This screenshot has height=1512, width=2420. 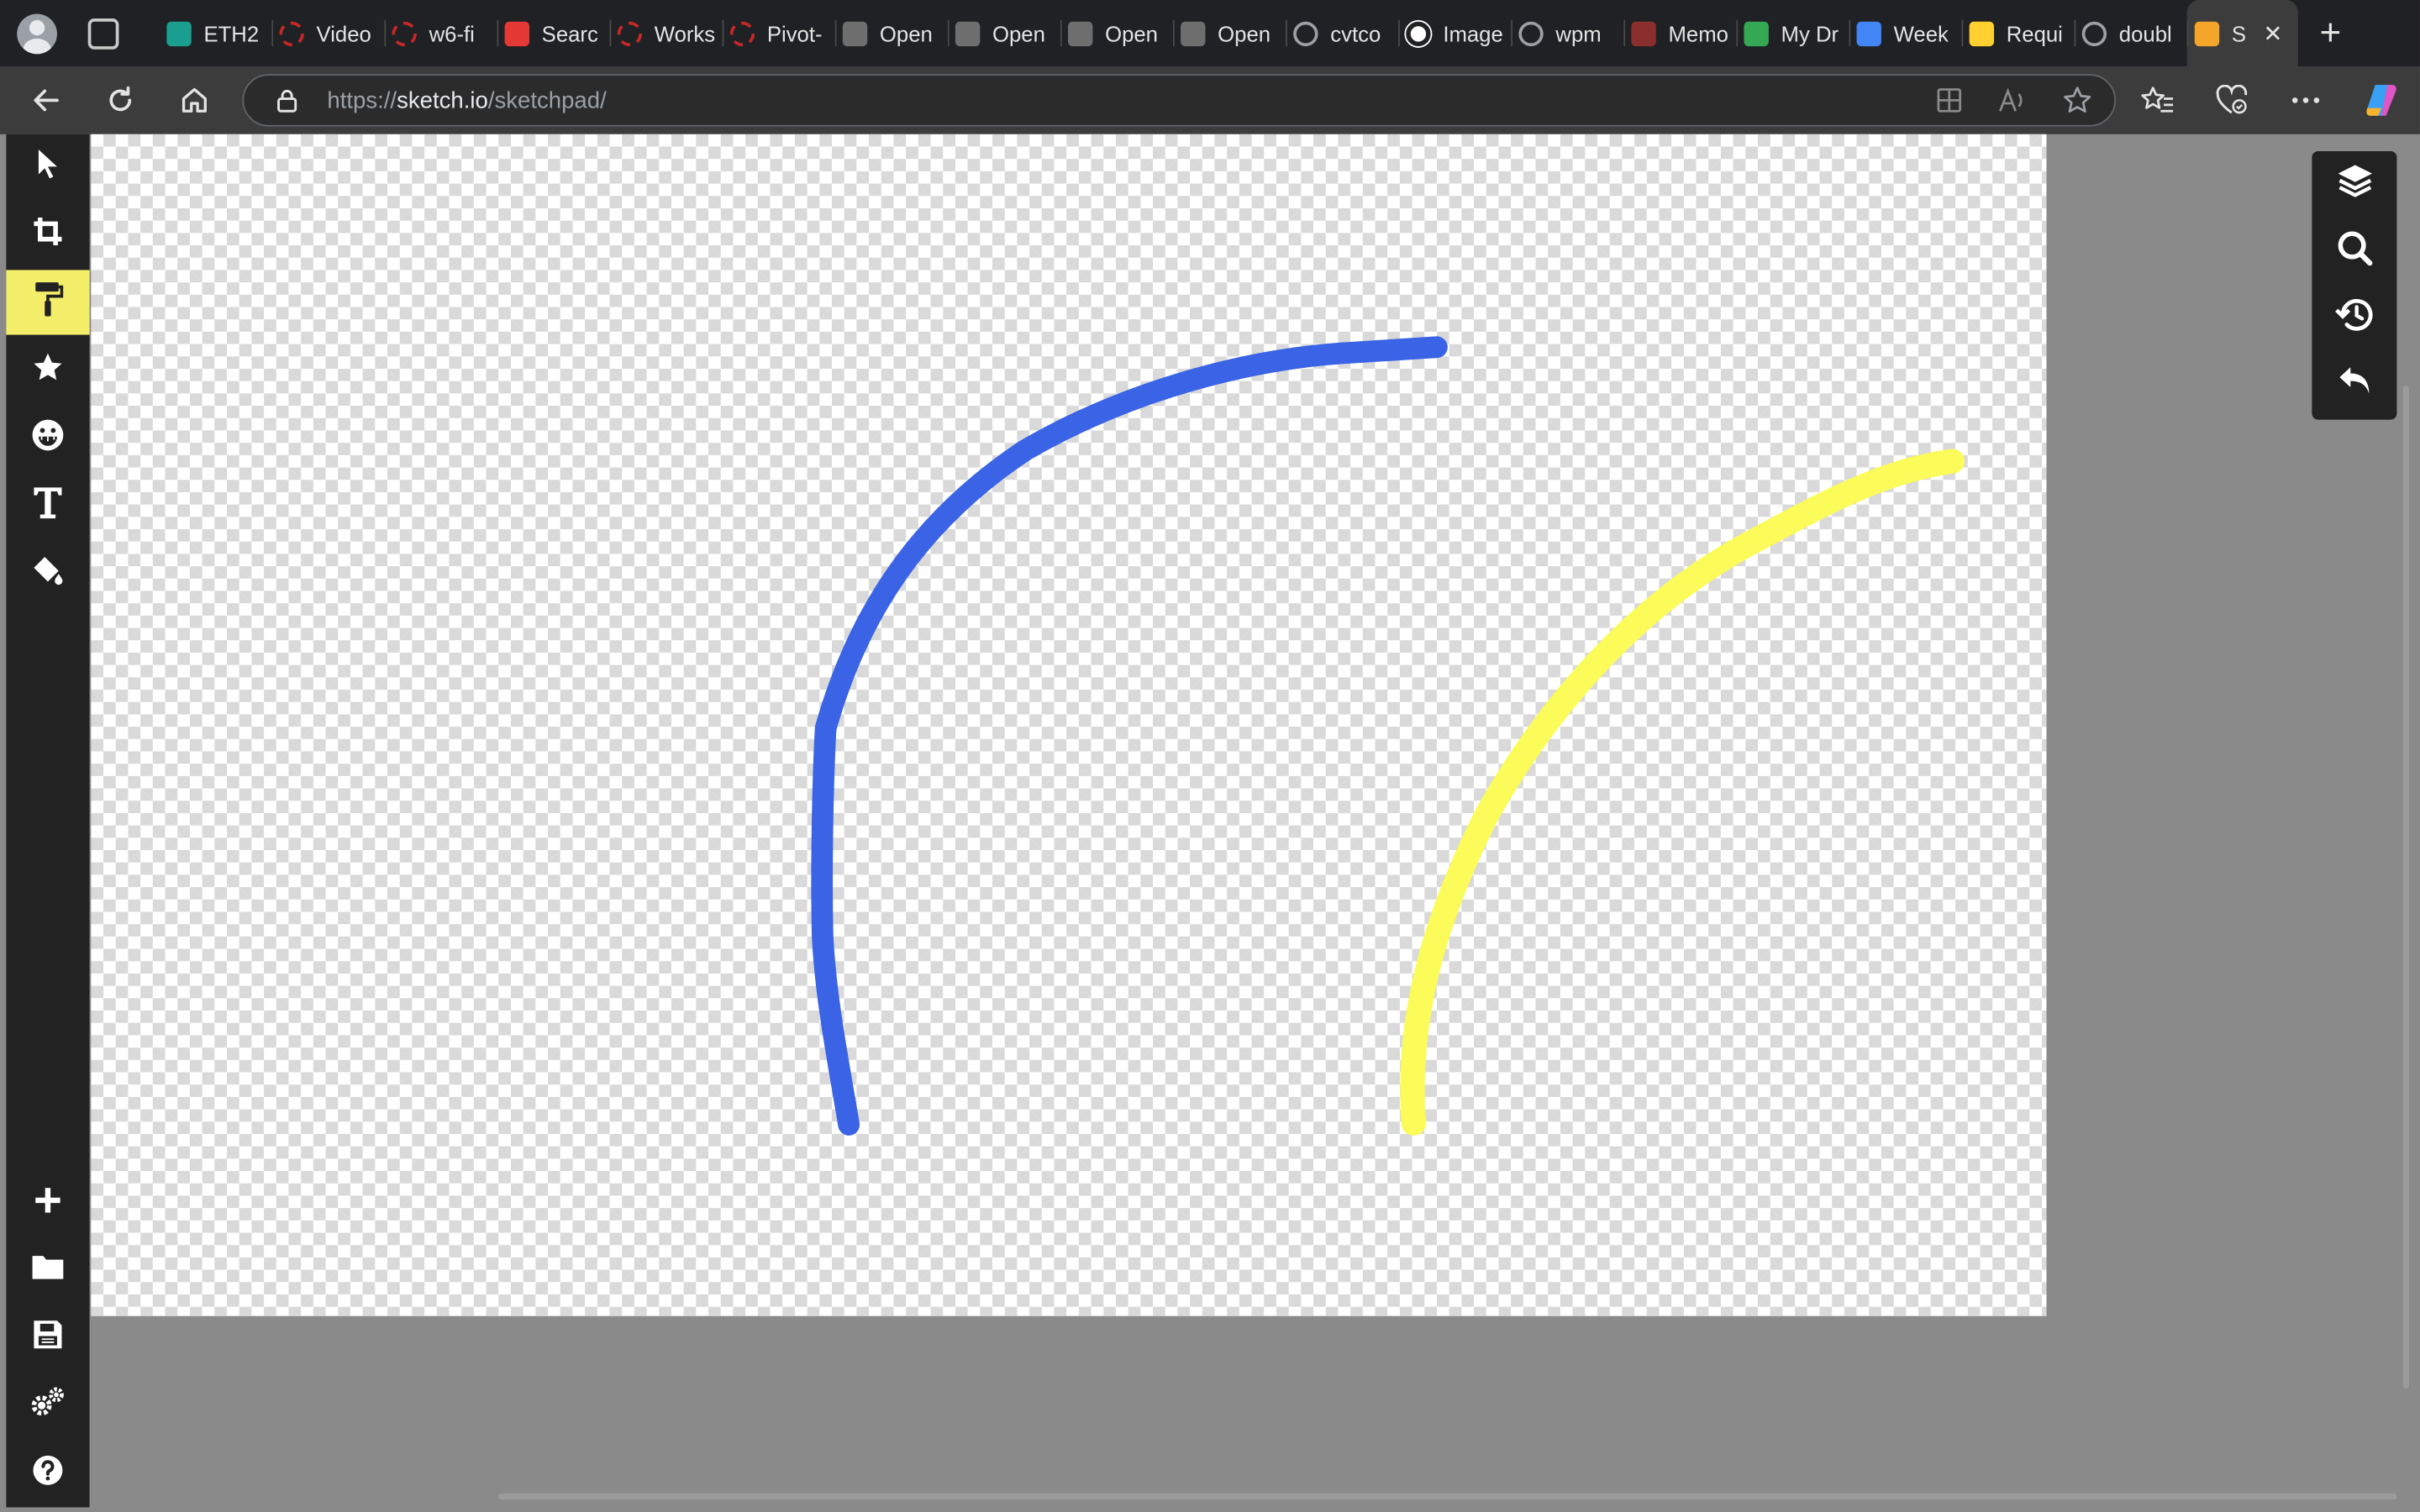 I want to click on favorite-star-icon, so click(x=2077, y=104).